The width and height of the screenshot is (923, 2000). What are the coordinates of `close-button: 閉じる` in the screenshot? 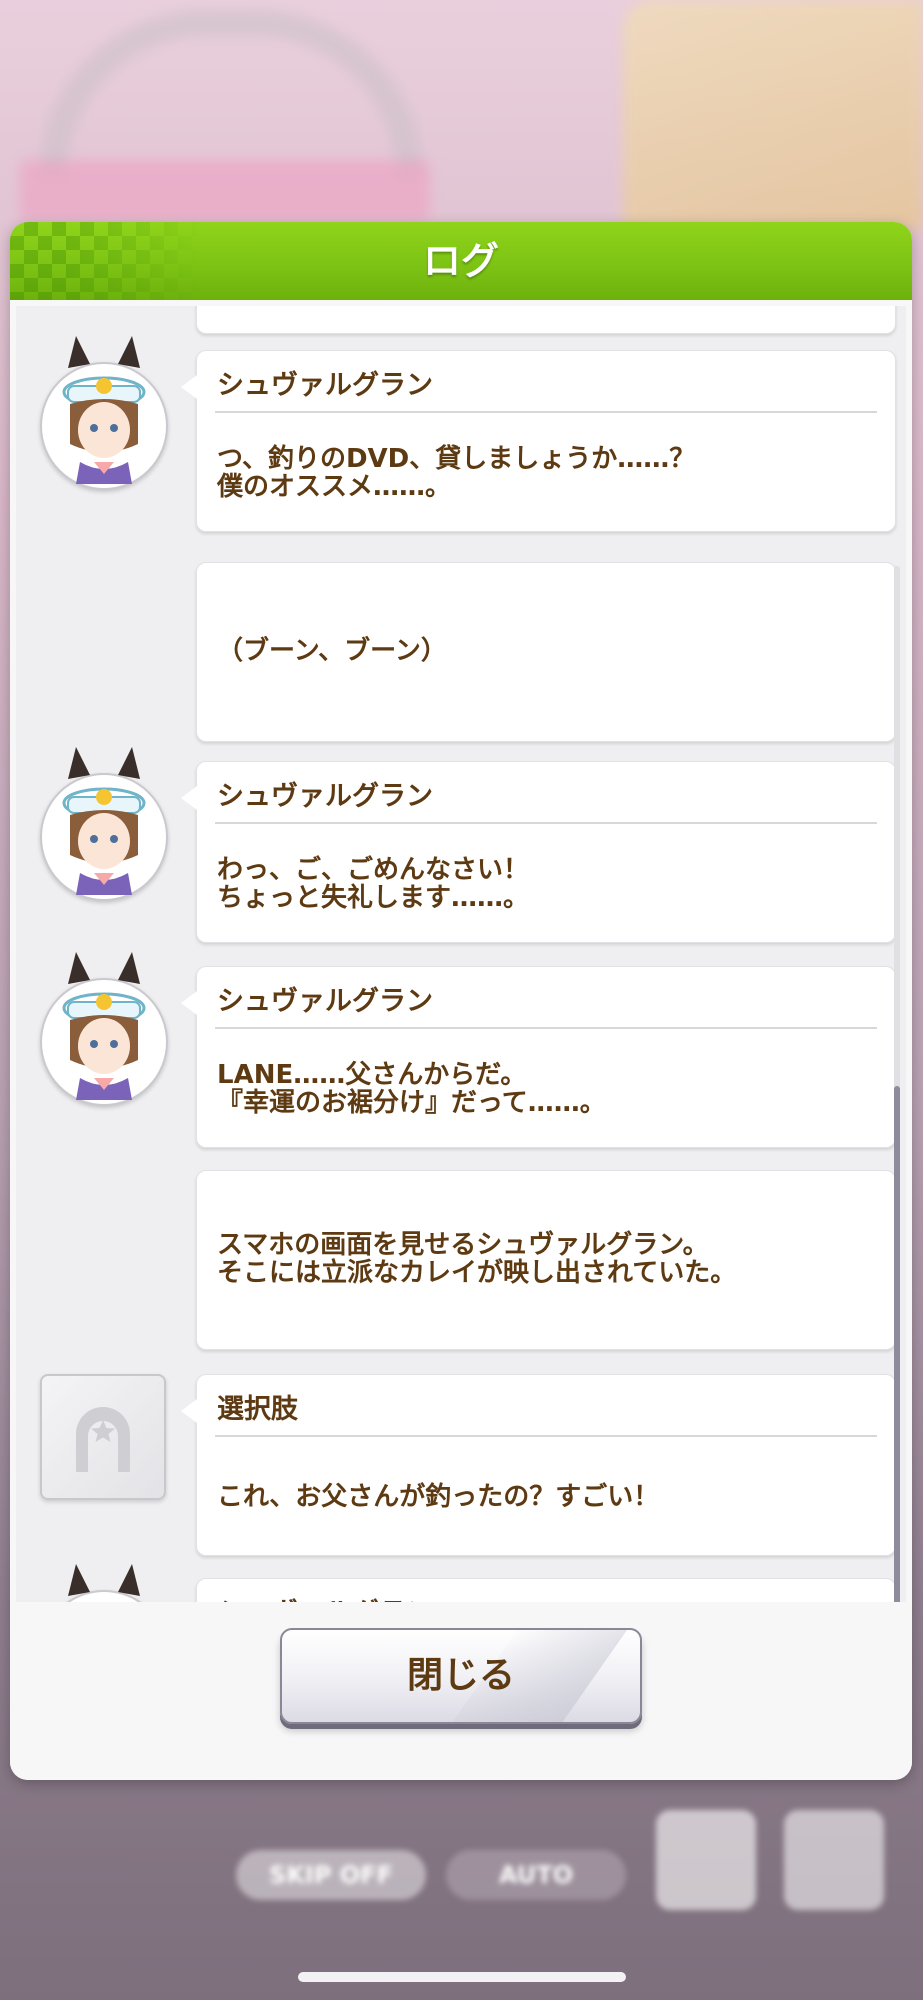 It's located at (461, 1676).